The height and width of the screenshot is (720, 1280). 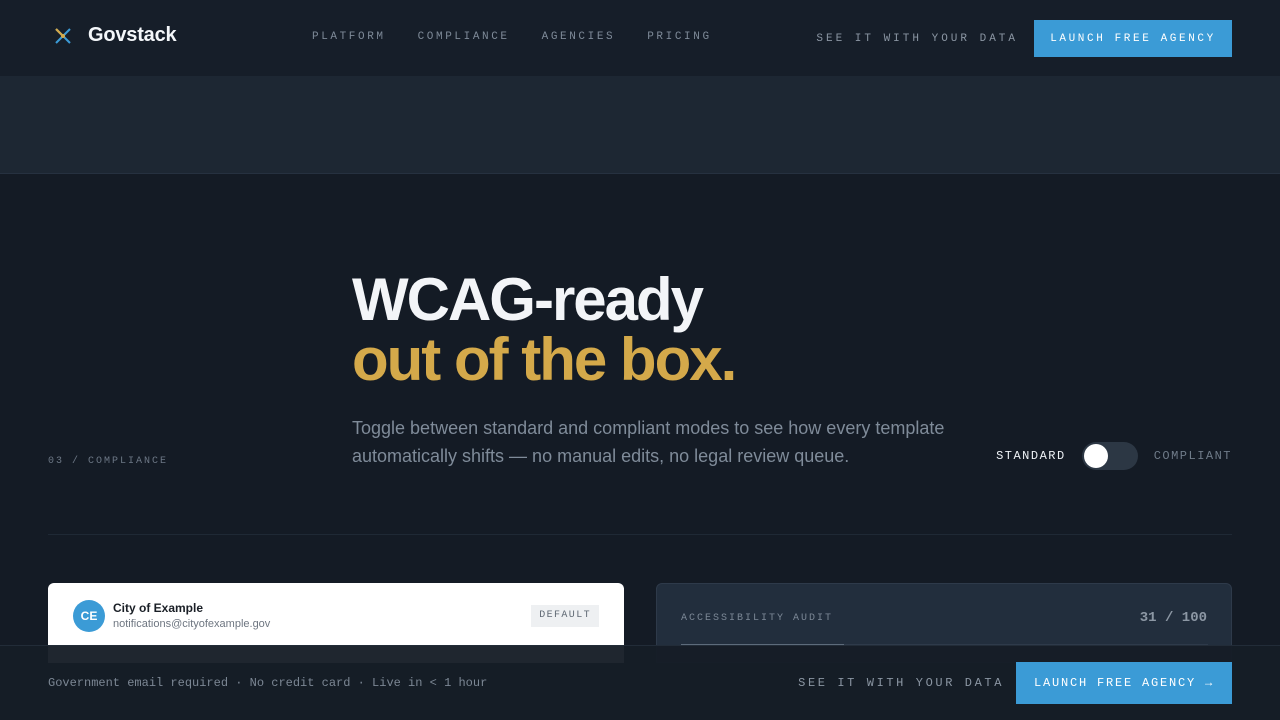 What do you see at coordinates (757, 618) in the screenshot?
I see `audit-label: ACCESSIBILITY AUDIT` at bounding box center [757, 618].